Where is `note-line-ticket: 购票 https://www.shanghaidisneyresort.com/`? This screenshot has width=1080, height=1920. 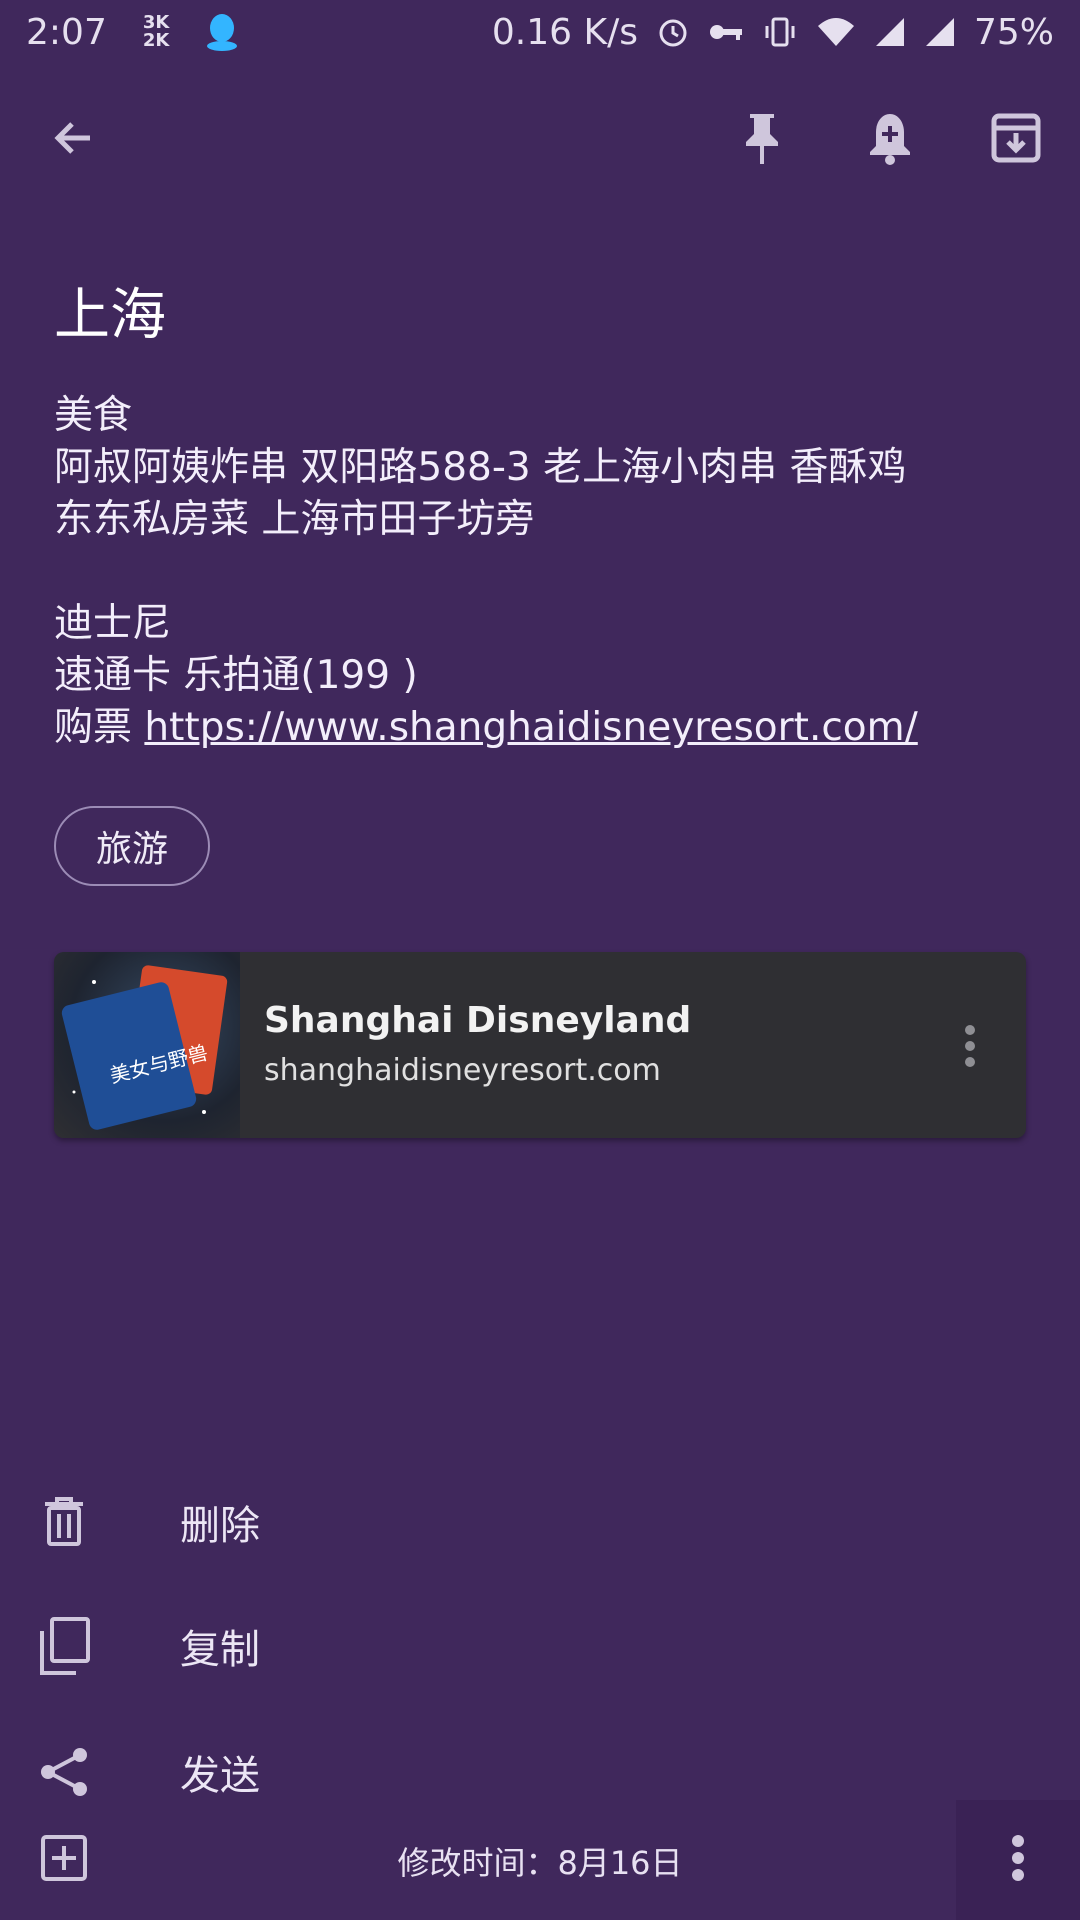 note-line-ticket: 购票 https://www.shanghaidisneyresort.com/ is located at coordinates (544, 728).